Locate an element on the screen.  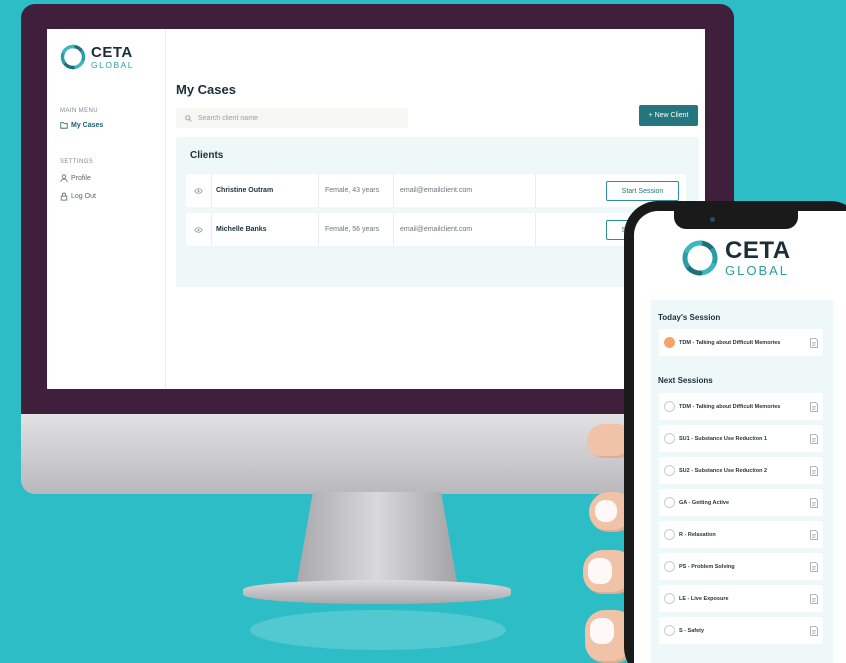
sidebar-item-label: Profile is located at coordinates (81, 178).